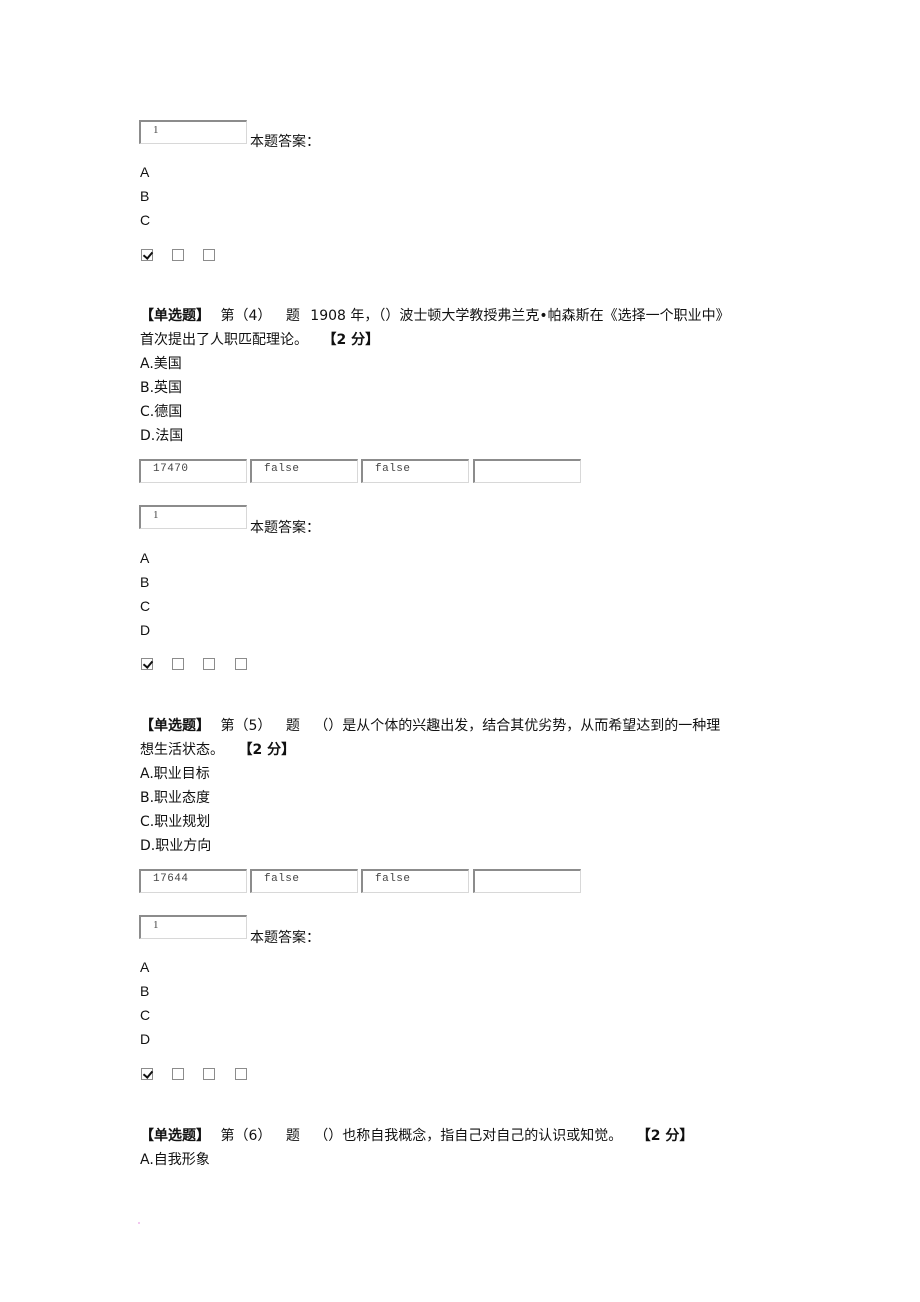  What do you see at coordinates (224, 340) in the screenshot?
I see `question-stem-cont: 首次提出了人职匹配理论。` at bounding box center [224, 340].